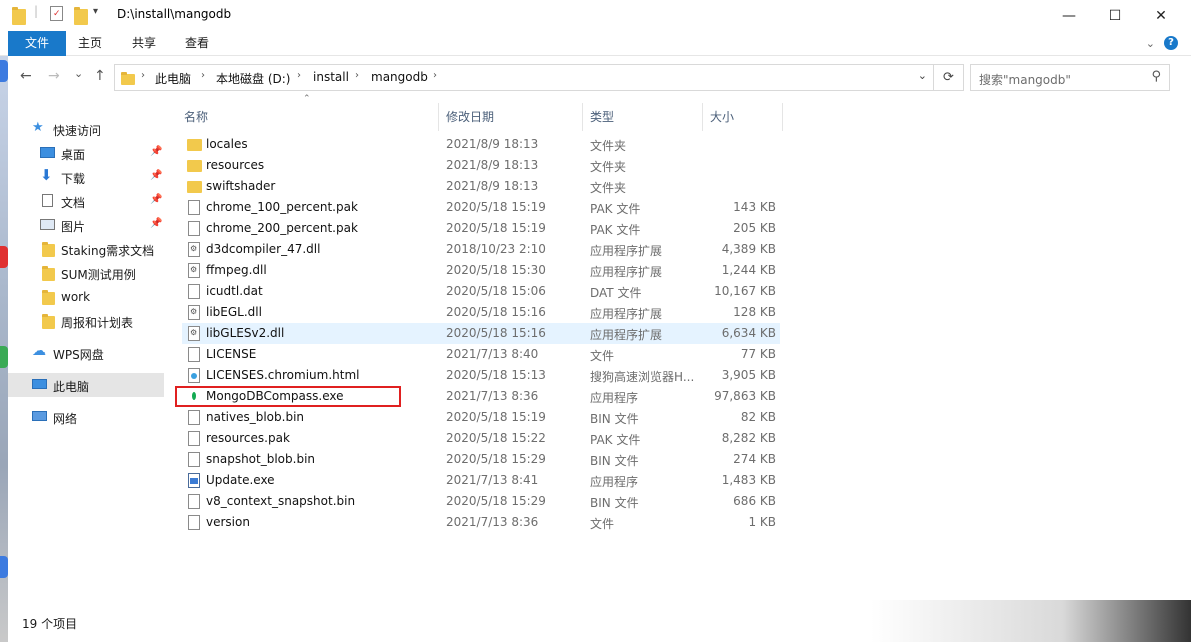 The width and height of the screenshot is (1191, 642). I want to click on sidebar-item-this-pc: 此电脑, so click(86, 385).